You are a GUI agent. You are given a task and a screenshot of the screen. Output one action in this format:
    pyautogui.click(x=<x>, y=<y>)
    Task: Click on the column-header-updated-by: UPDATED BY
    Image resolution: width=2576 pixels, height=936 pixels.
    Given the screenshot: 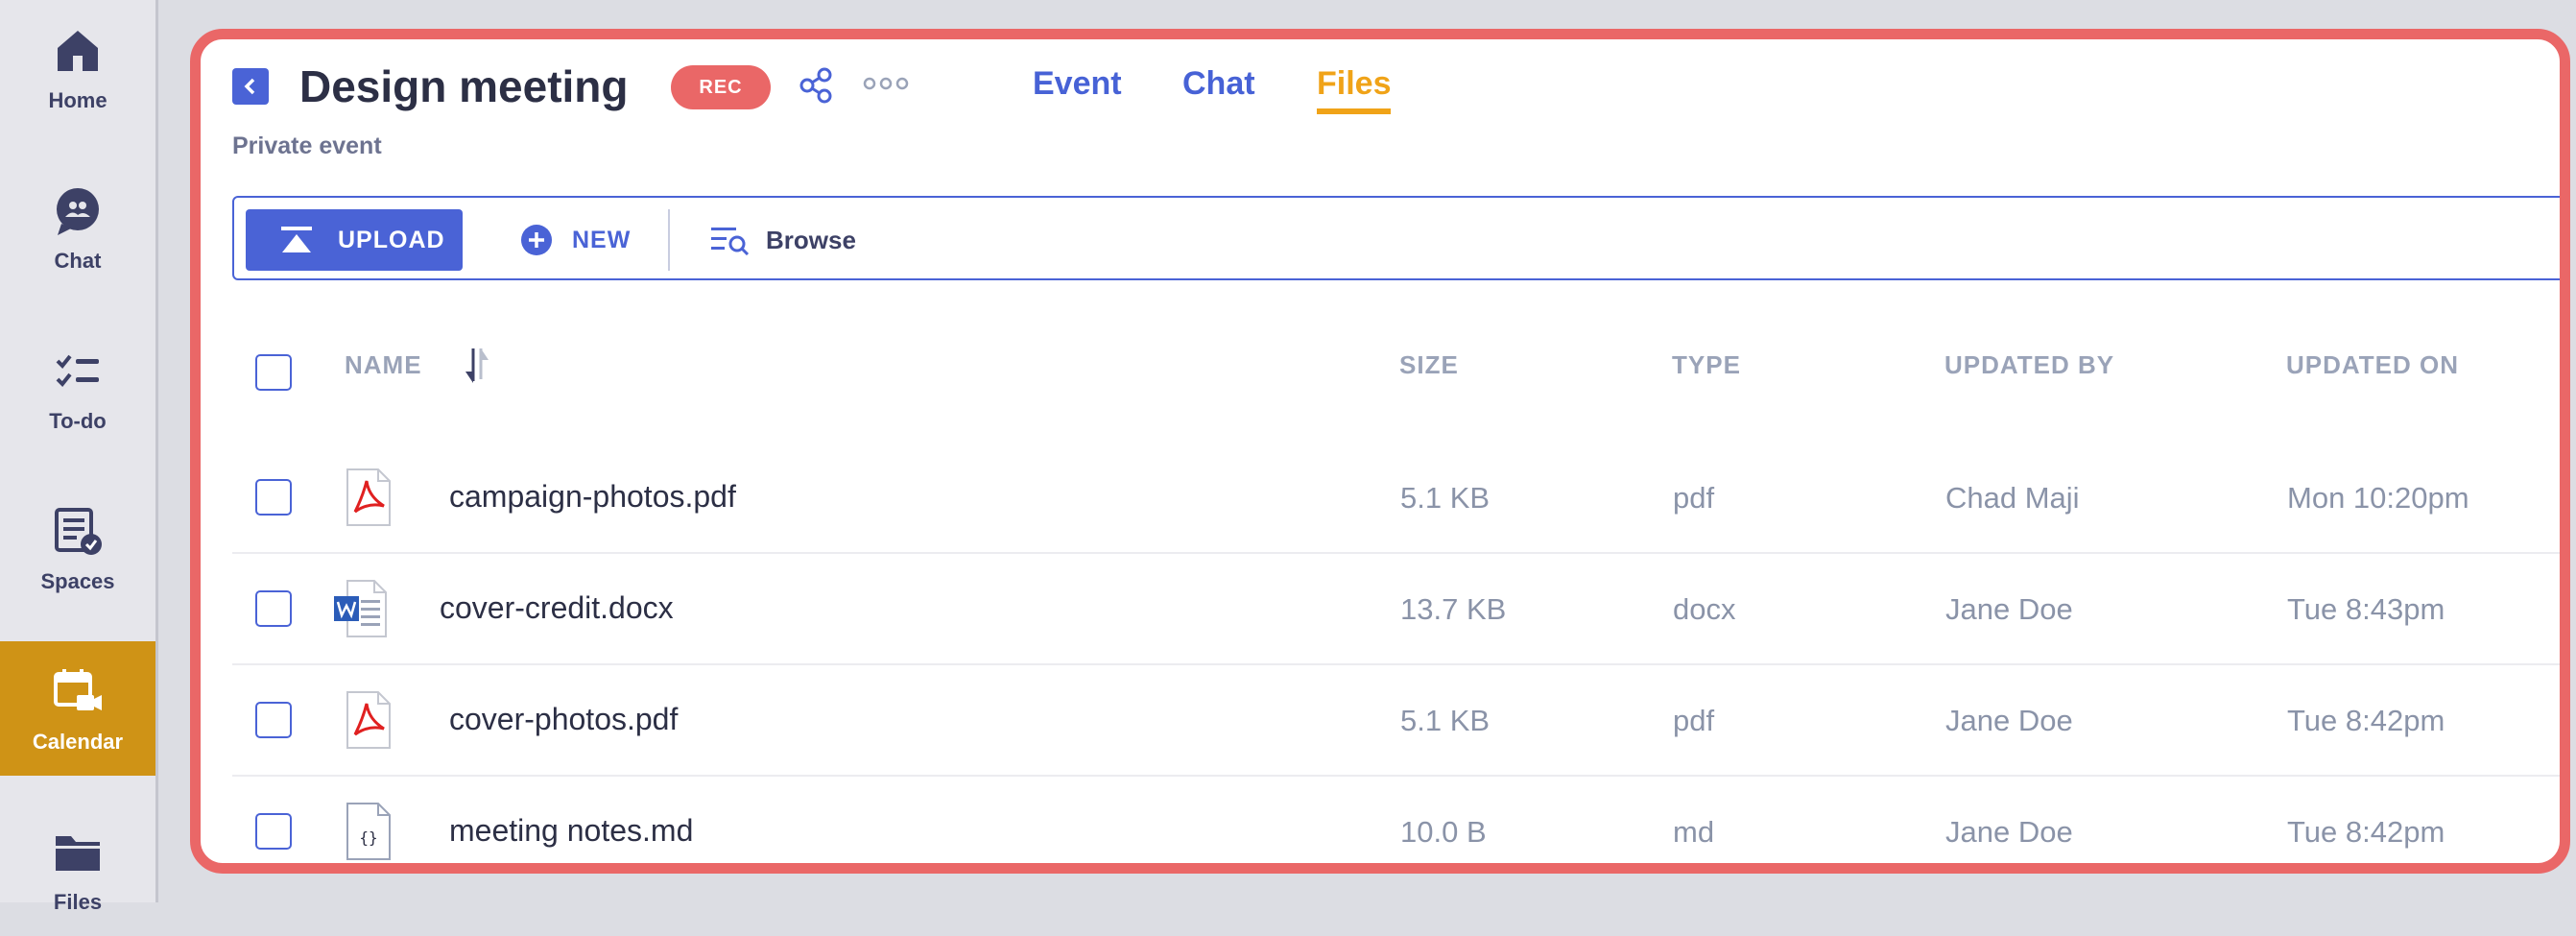 What is the action you would take?
    pyautogui.click(x=2029, y=365)
    